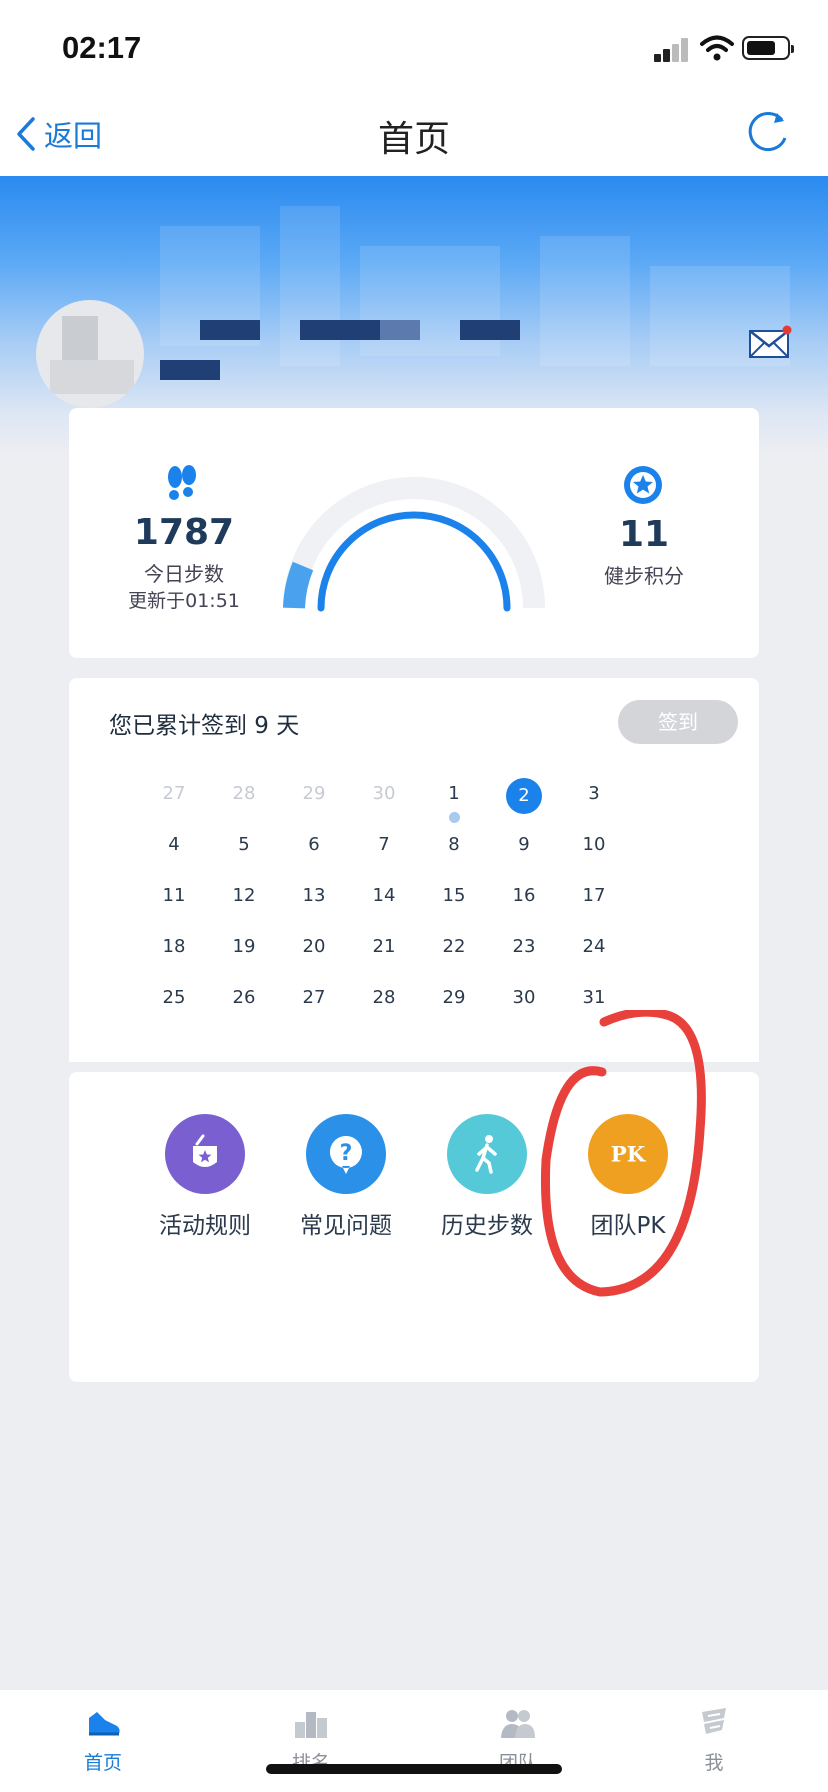 The height and width of the screenshot is (1792, 828). What do you see at coordinates (770, 342) in the screenshot?
I see `mail-icon` at bounding box center [770, 342].